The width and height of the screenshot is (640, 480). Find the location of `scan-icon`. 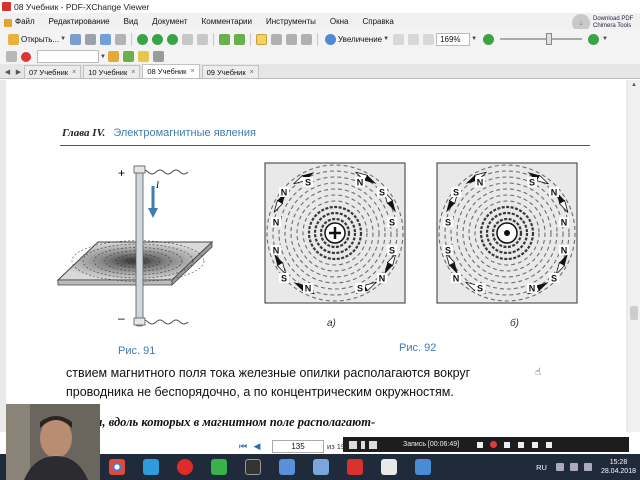

scan-icon is located at coordinates (121, 39).